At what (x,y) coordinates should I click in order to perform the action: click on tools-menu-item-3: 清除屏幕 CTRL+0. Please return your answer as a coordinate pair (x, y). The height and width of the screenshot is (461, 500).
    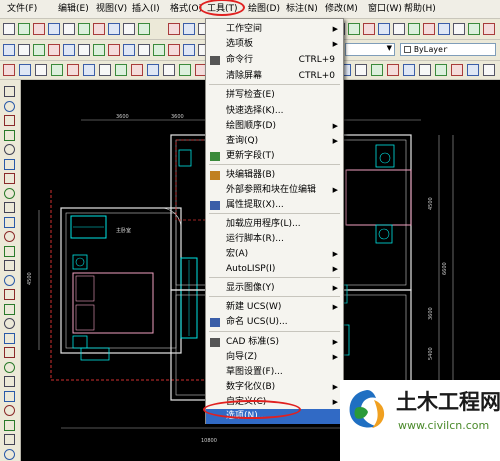
    Looking at the image, I should click on (274, 76).